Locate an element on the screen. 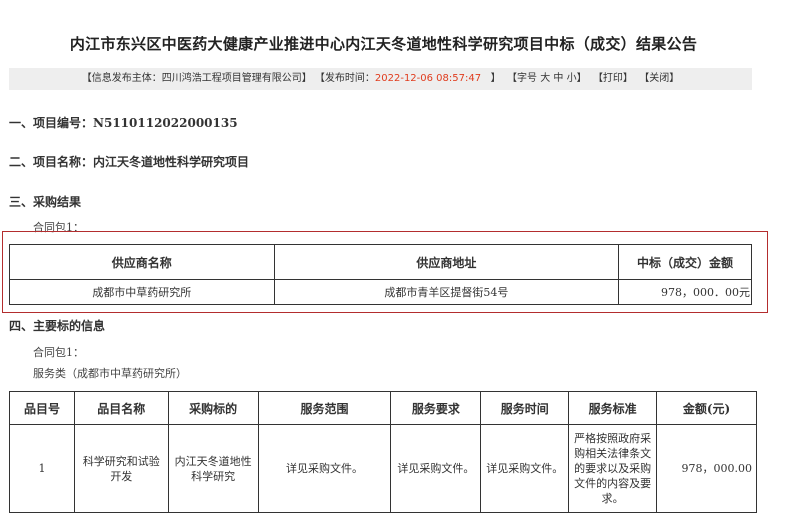 Image resolution: width=797 pixels, height=520 pixels. section-procurement-result: 三、采购结果 is located at coordinates (45, 202).